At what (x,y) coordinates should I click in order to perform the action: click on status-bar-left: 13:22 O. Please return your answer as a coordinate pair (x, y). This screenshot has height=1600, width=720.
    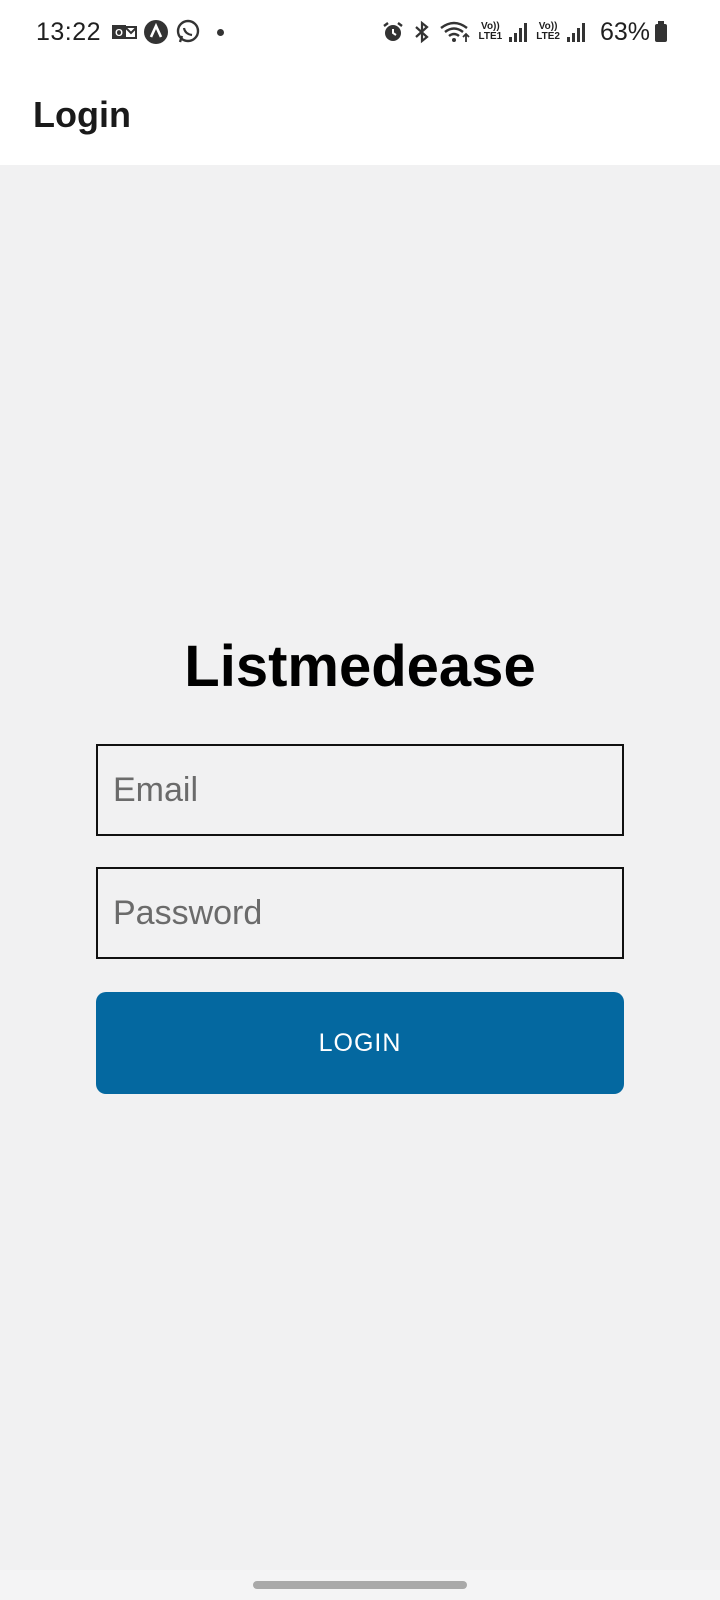
    Looking at the image, I should click on (130, 32).